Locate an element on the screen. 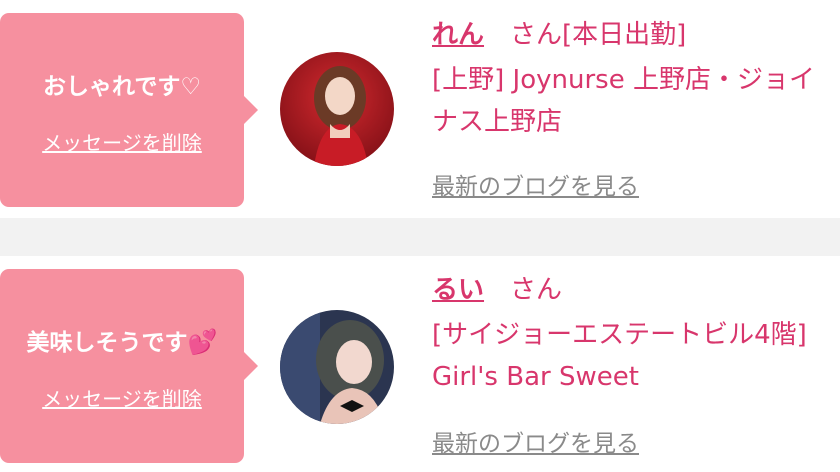 The width and height of the screenshot is (840, 472). hearts-emoji-icon: 💕 is located at coordinates (202, 342).